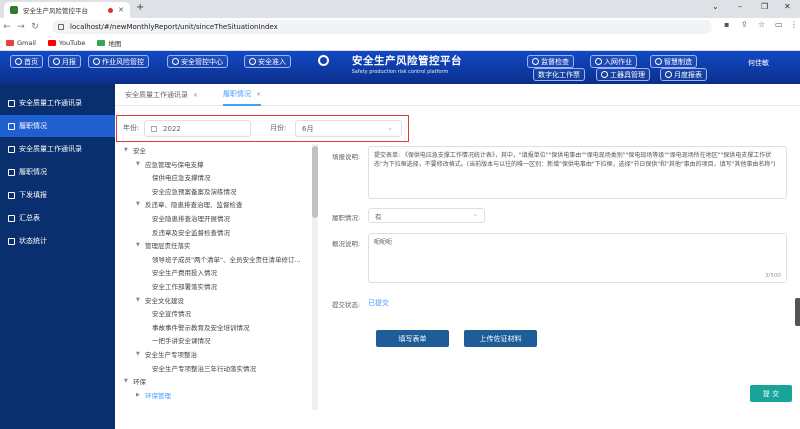 This screenshot has width=800, height=429. I want to click on menu-icon: ⋮, so click(794, 24).